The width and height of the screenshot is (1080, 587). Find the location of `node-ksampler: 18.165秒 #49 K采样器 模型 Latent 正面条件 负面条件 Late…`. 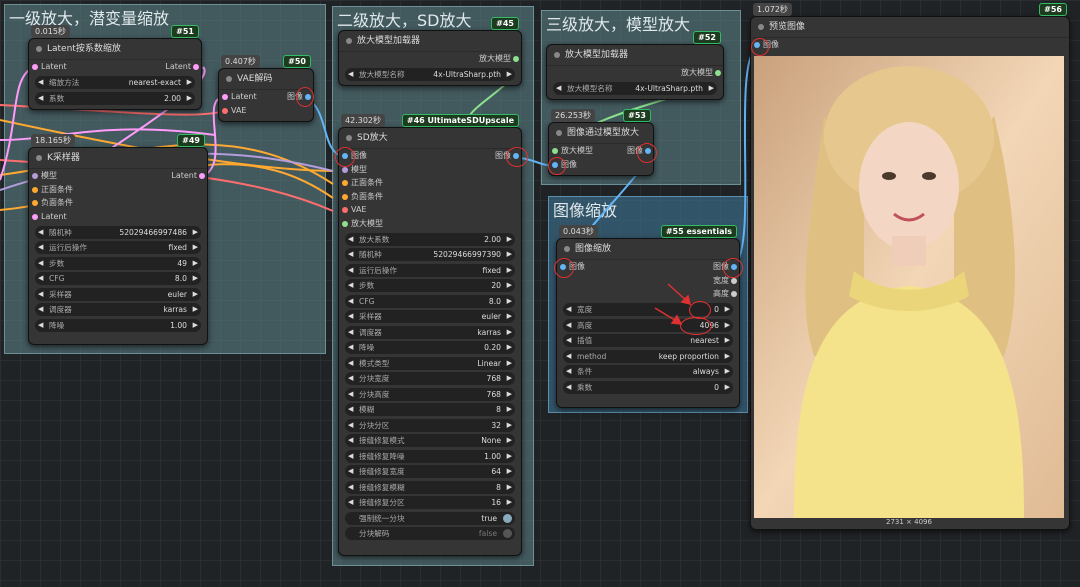

node-ksampler: 18.165秒 #49 K采样器 模型 Latent 正面条件 负面条件 Late… is located at coordinates (118, 239).